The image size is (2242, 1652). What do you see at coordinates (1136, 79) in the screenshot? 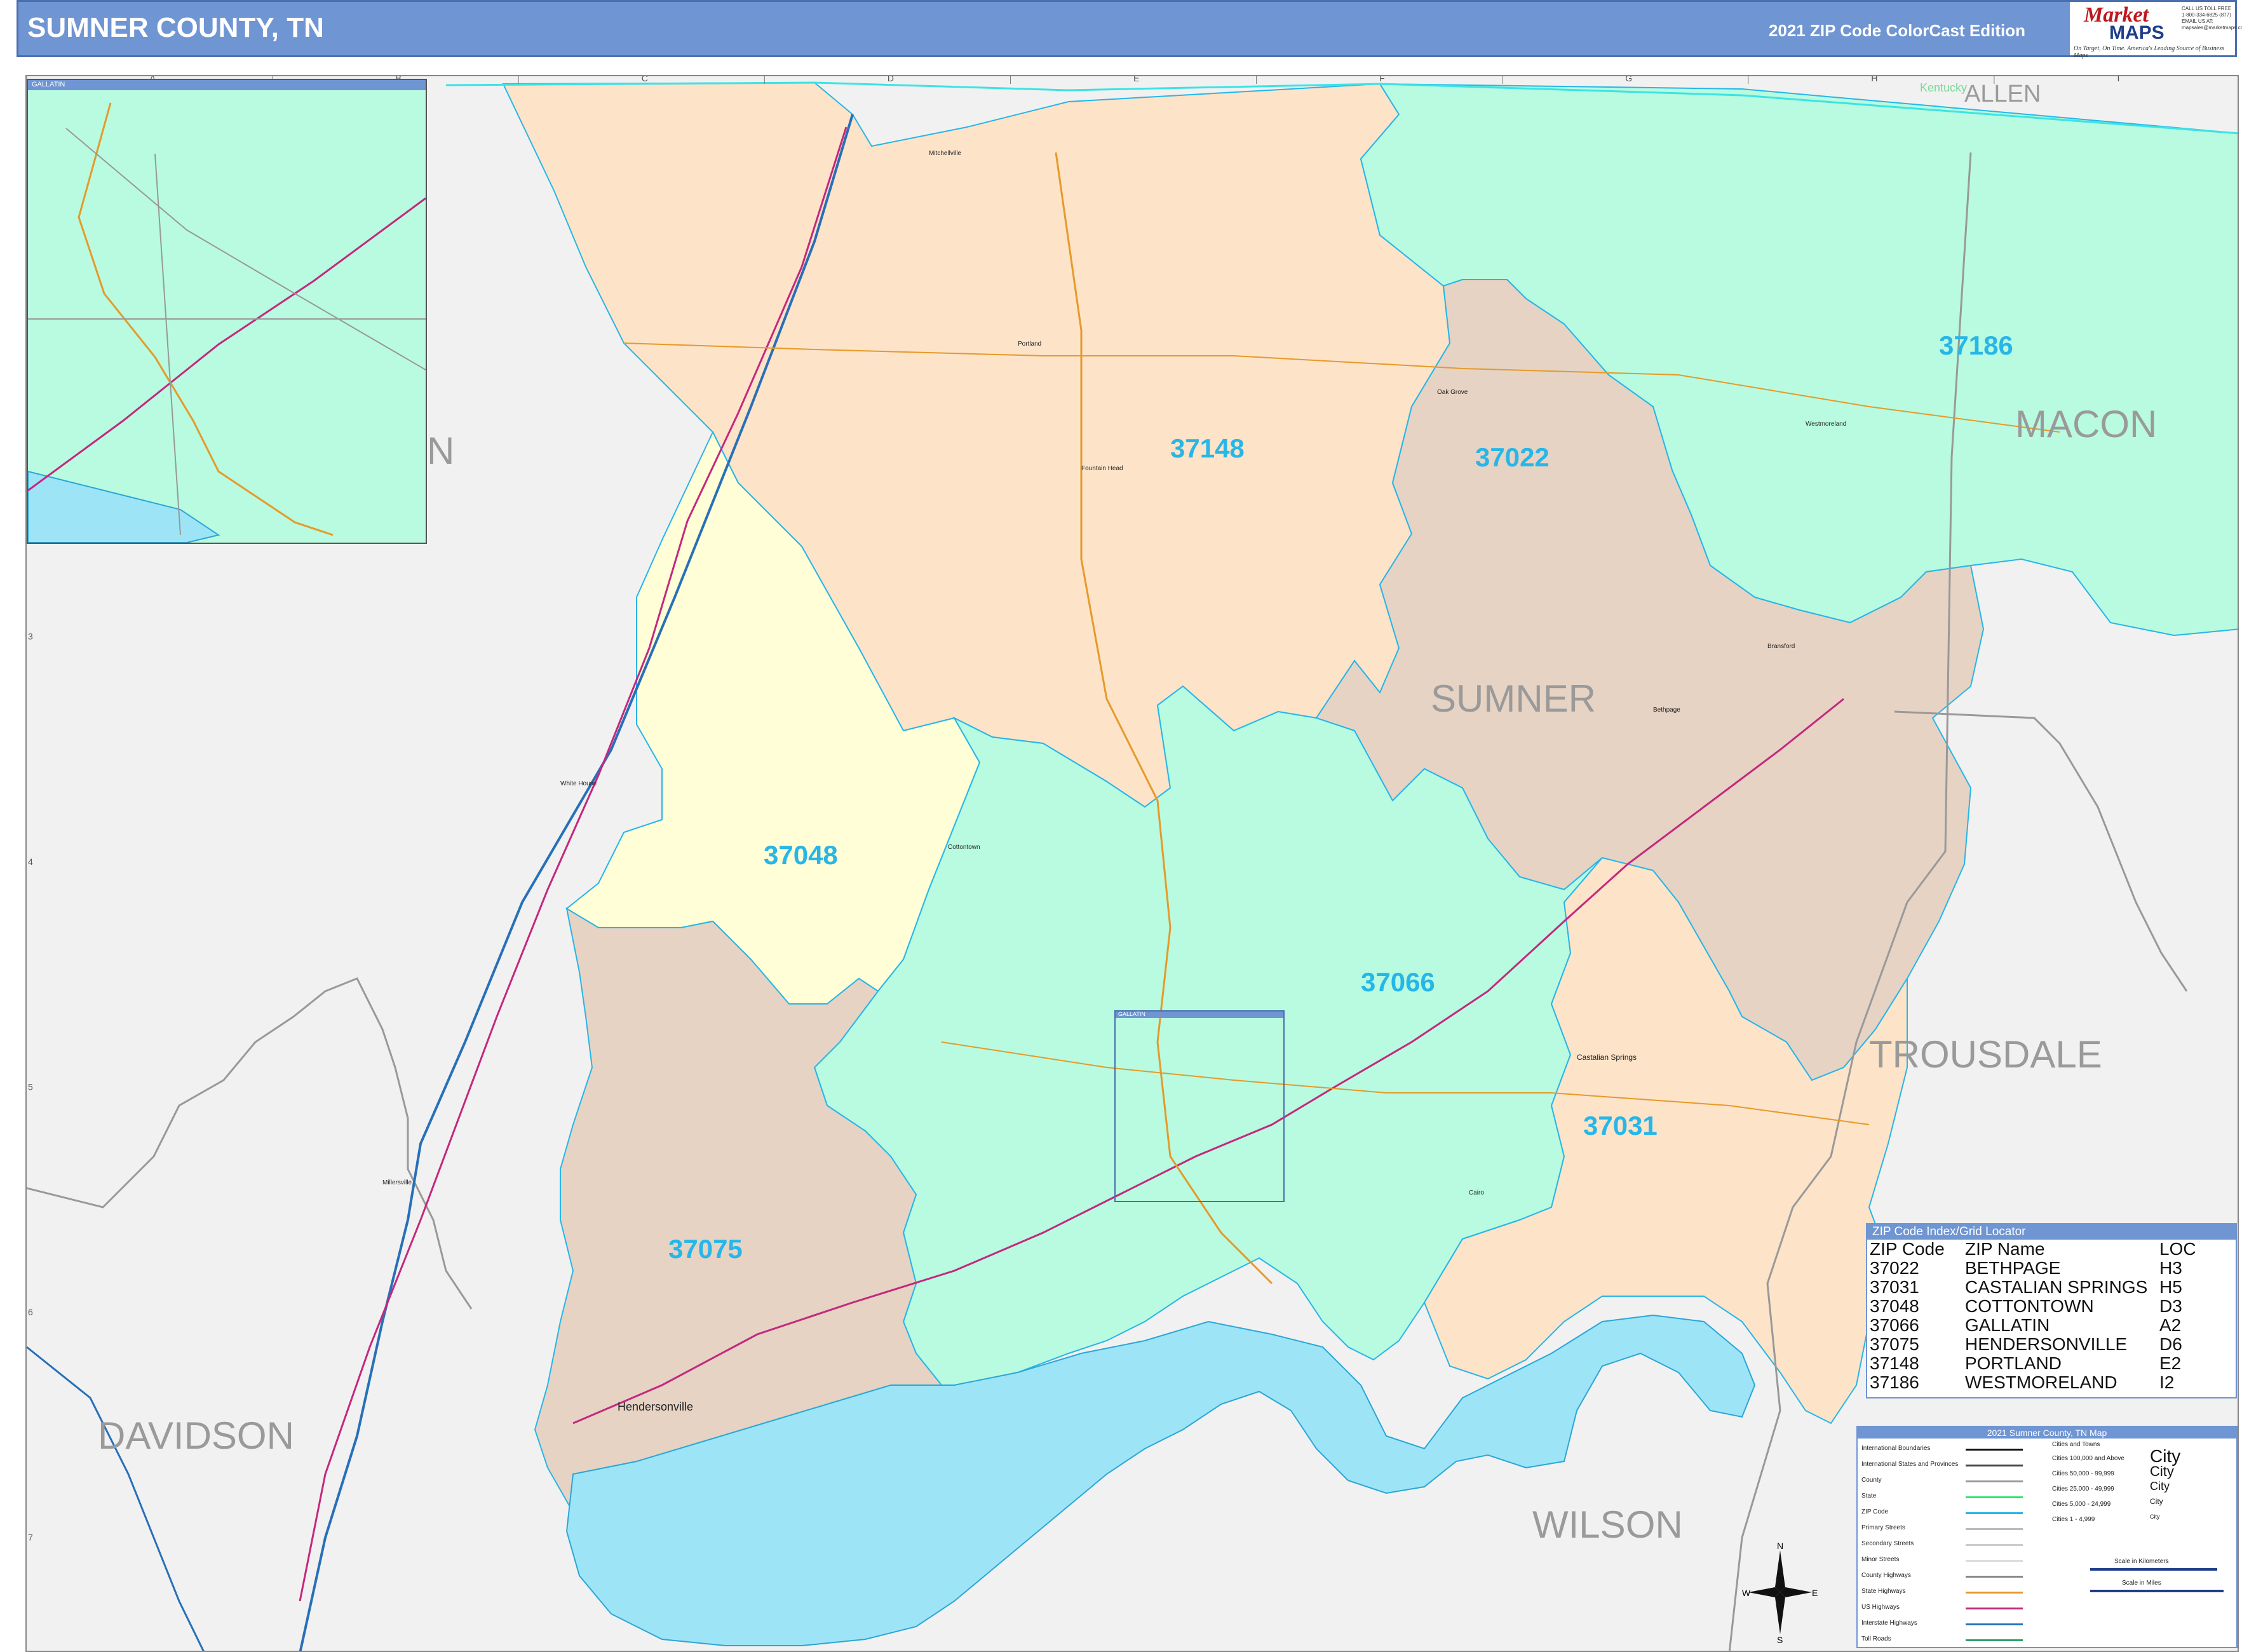
I see `grid-column-label: E` at bounding box center [1136, 79].